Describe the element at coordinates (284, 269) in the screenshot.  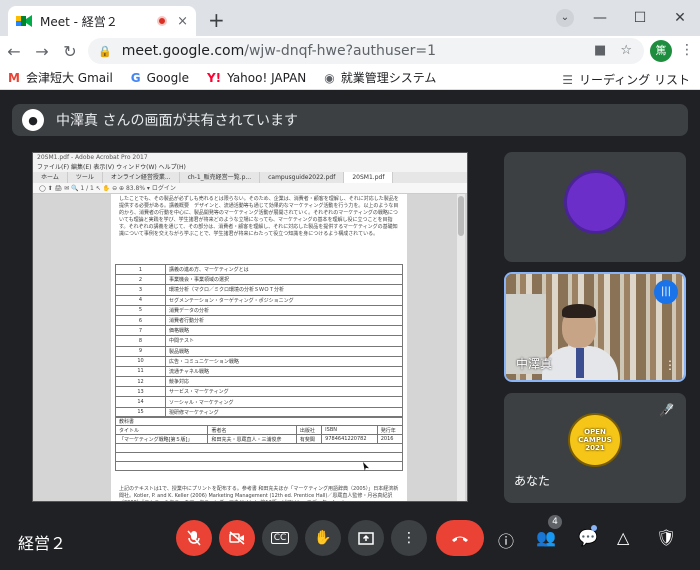
I see `lesson-topic: 講義の進め方、マーケティングとは` at that location.